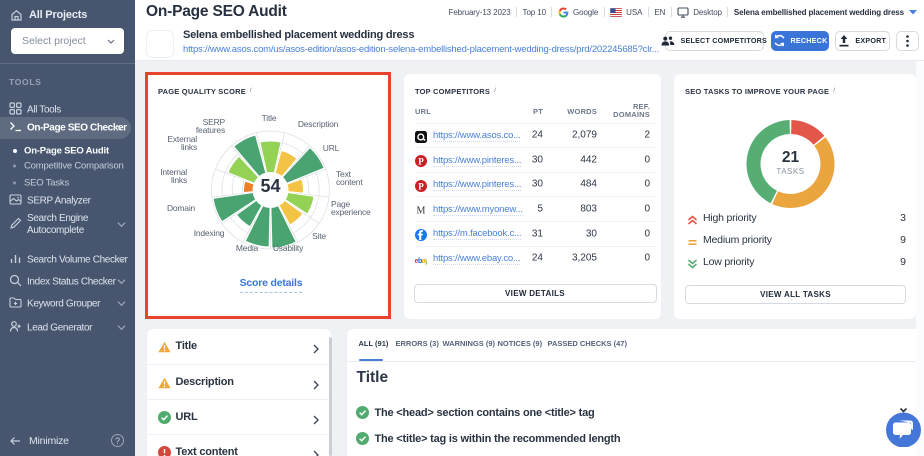 The height and width of the screenshot is (456, 924). What do you see at coordinates (426, 261) in the screenshot?
I see `svg-text: y` at bounding box center [426, 261].